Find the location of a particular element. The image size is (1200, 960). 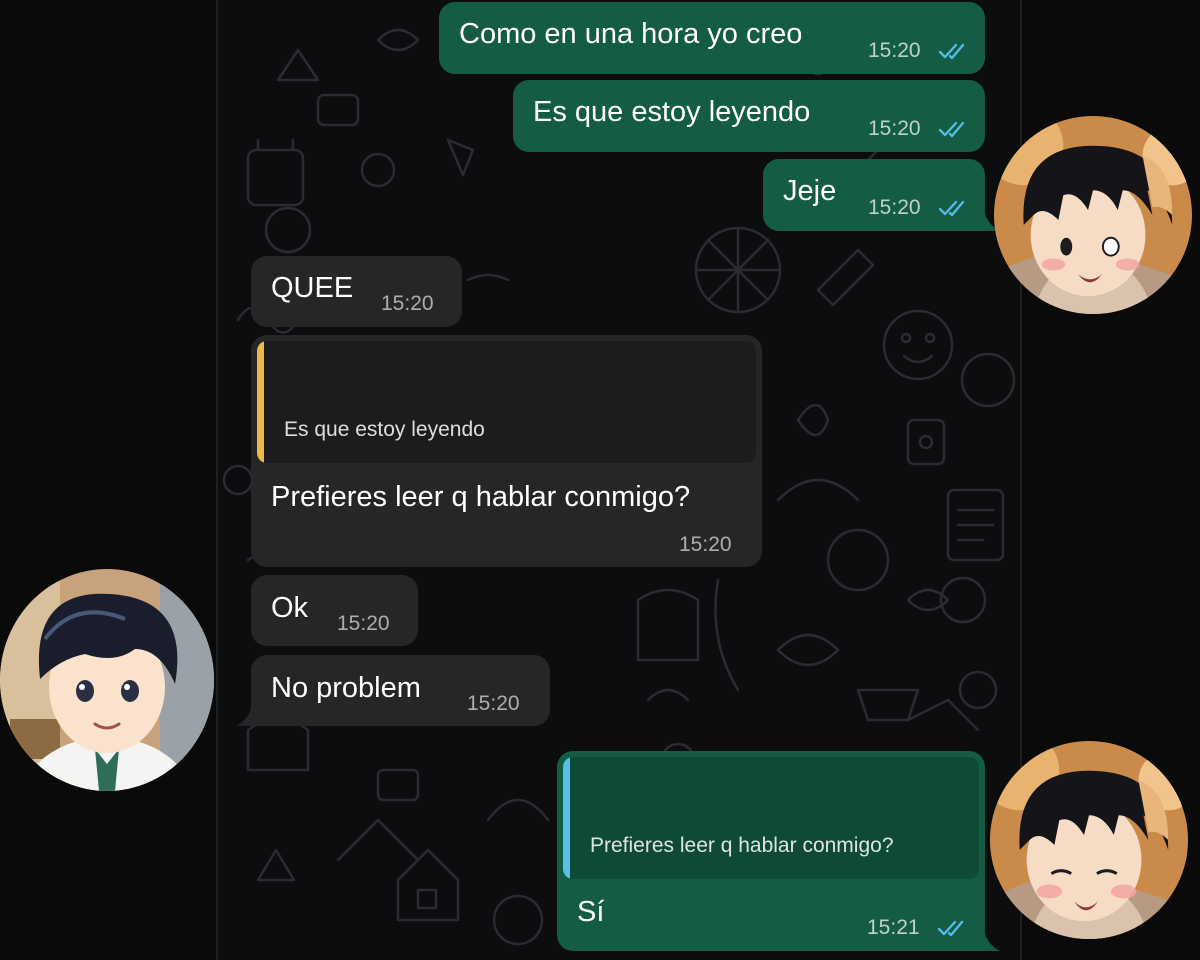

message-text: Prefieres leer q hablar conmigo? is located at coordinates (481, 497).